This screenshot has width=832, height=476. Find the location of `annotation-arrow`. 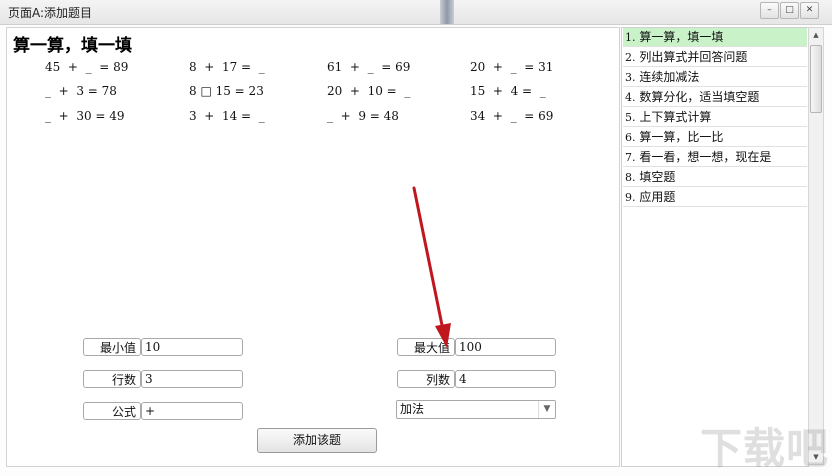

annotation-arrow is located at coordinates (431, 267).